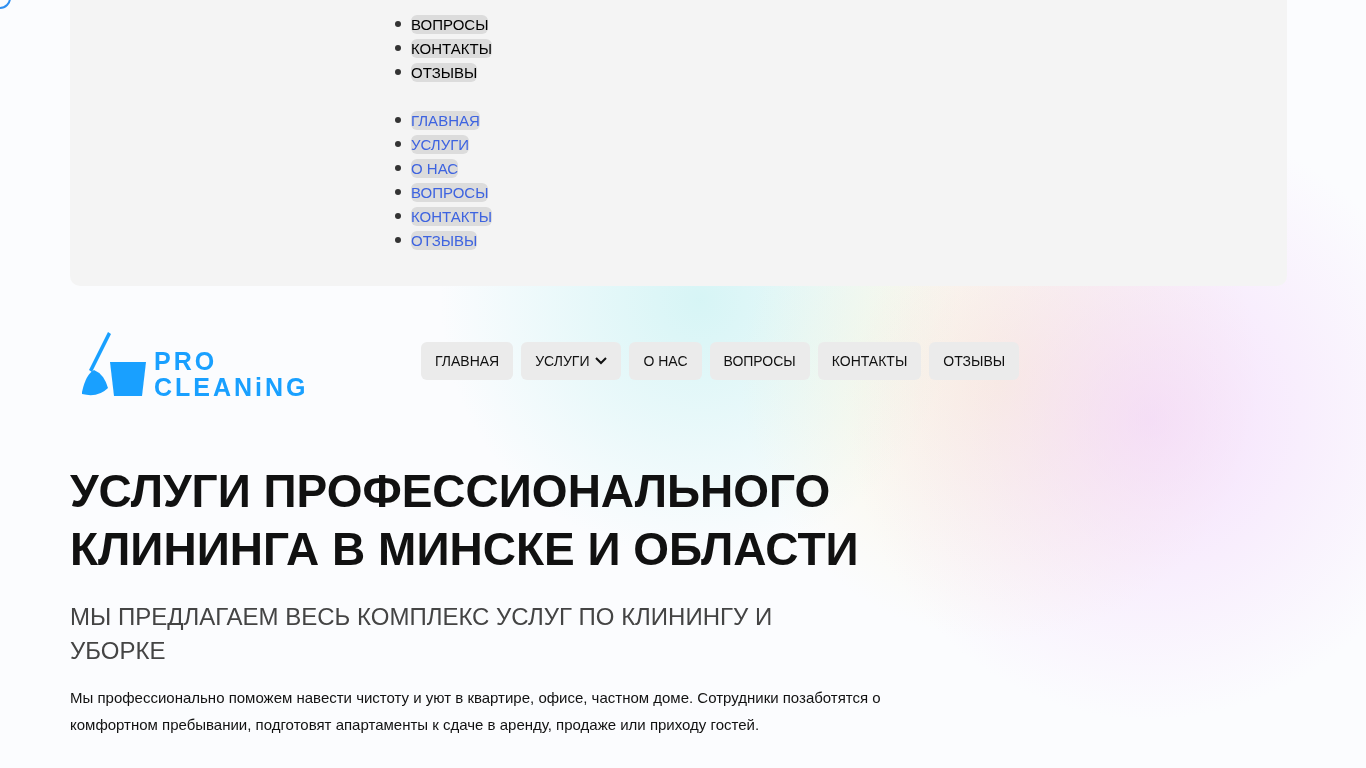  What do you see at coordinates (571, 361) in the screenshot?
I see `nav-button: УСЛУГИ` at bounding box center [571, 361].